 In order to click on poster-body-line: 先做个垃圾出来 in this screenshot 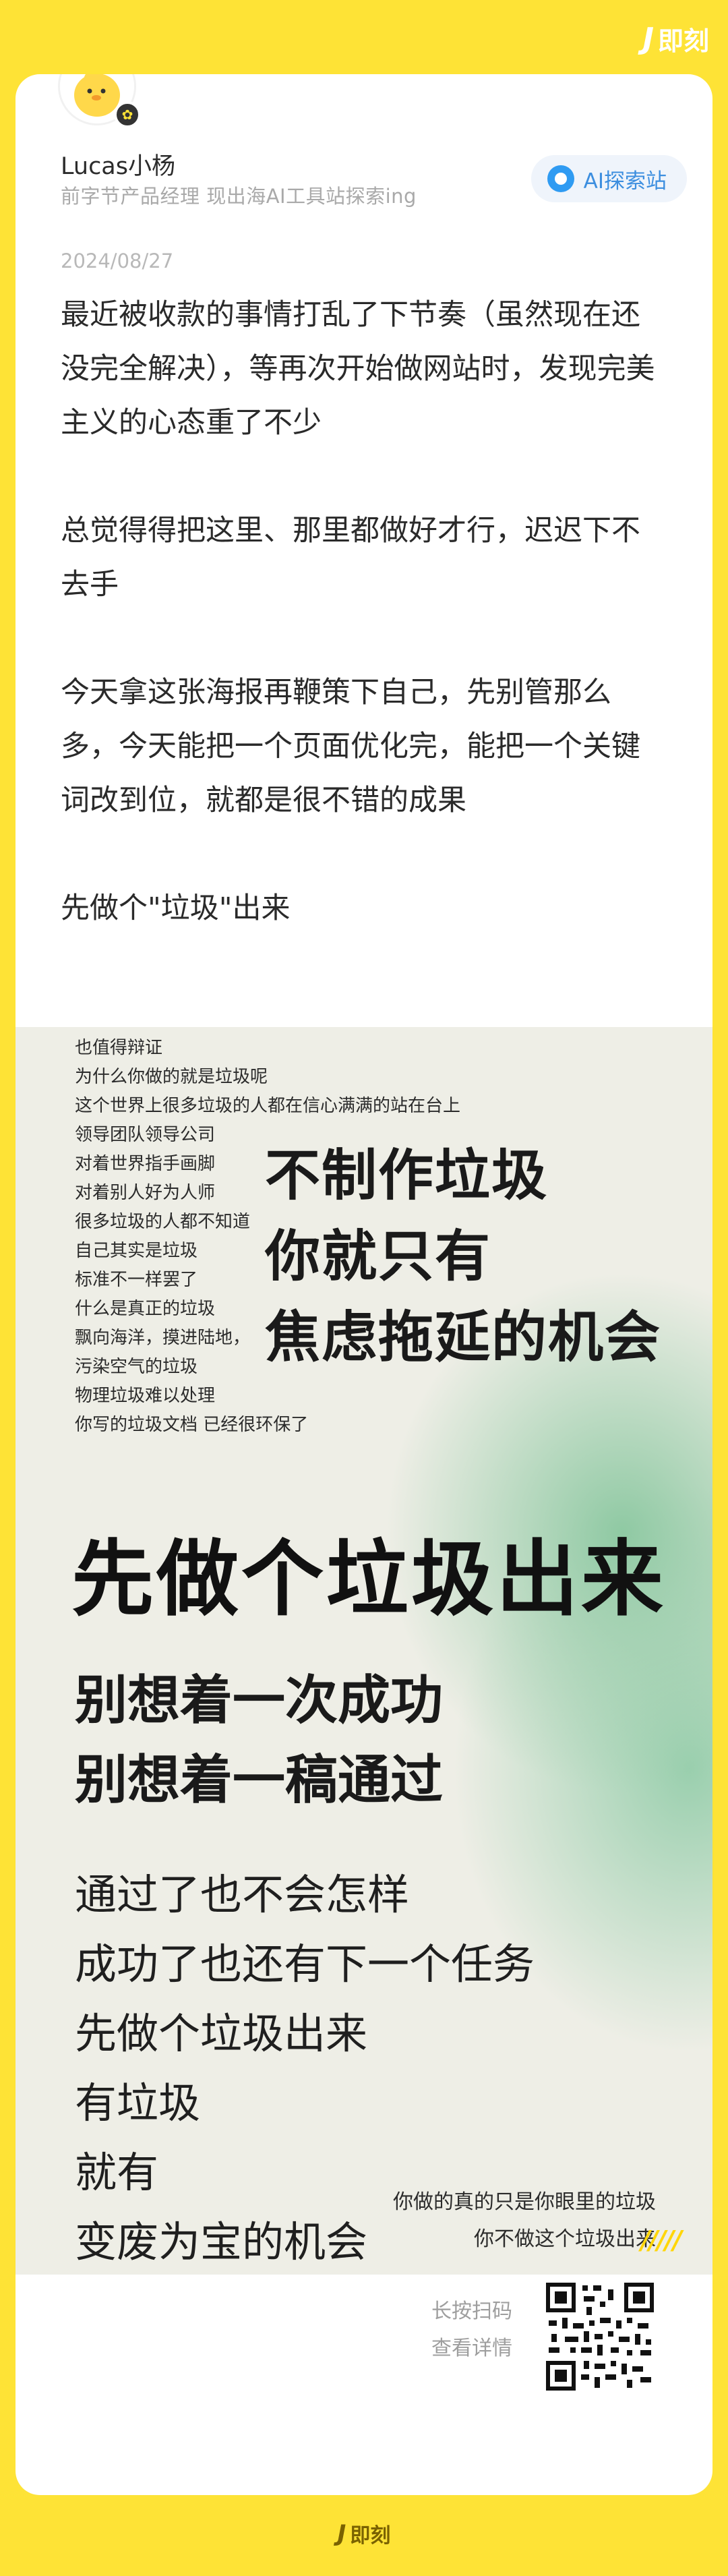, I will do `click(222, 2033)`.